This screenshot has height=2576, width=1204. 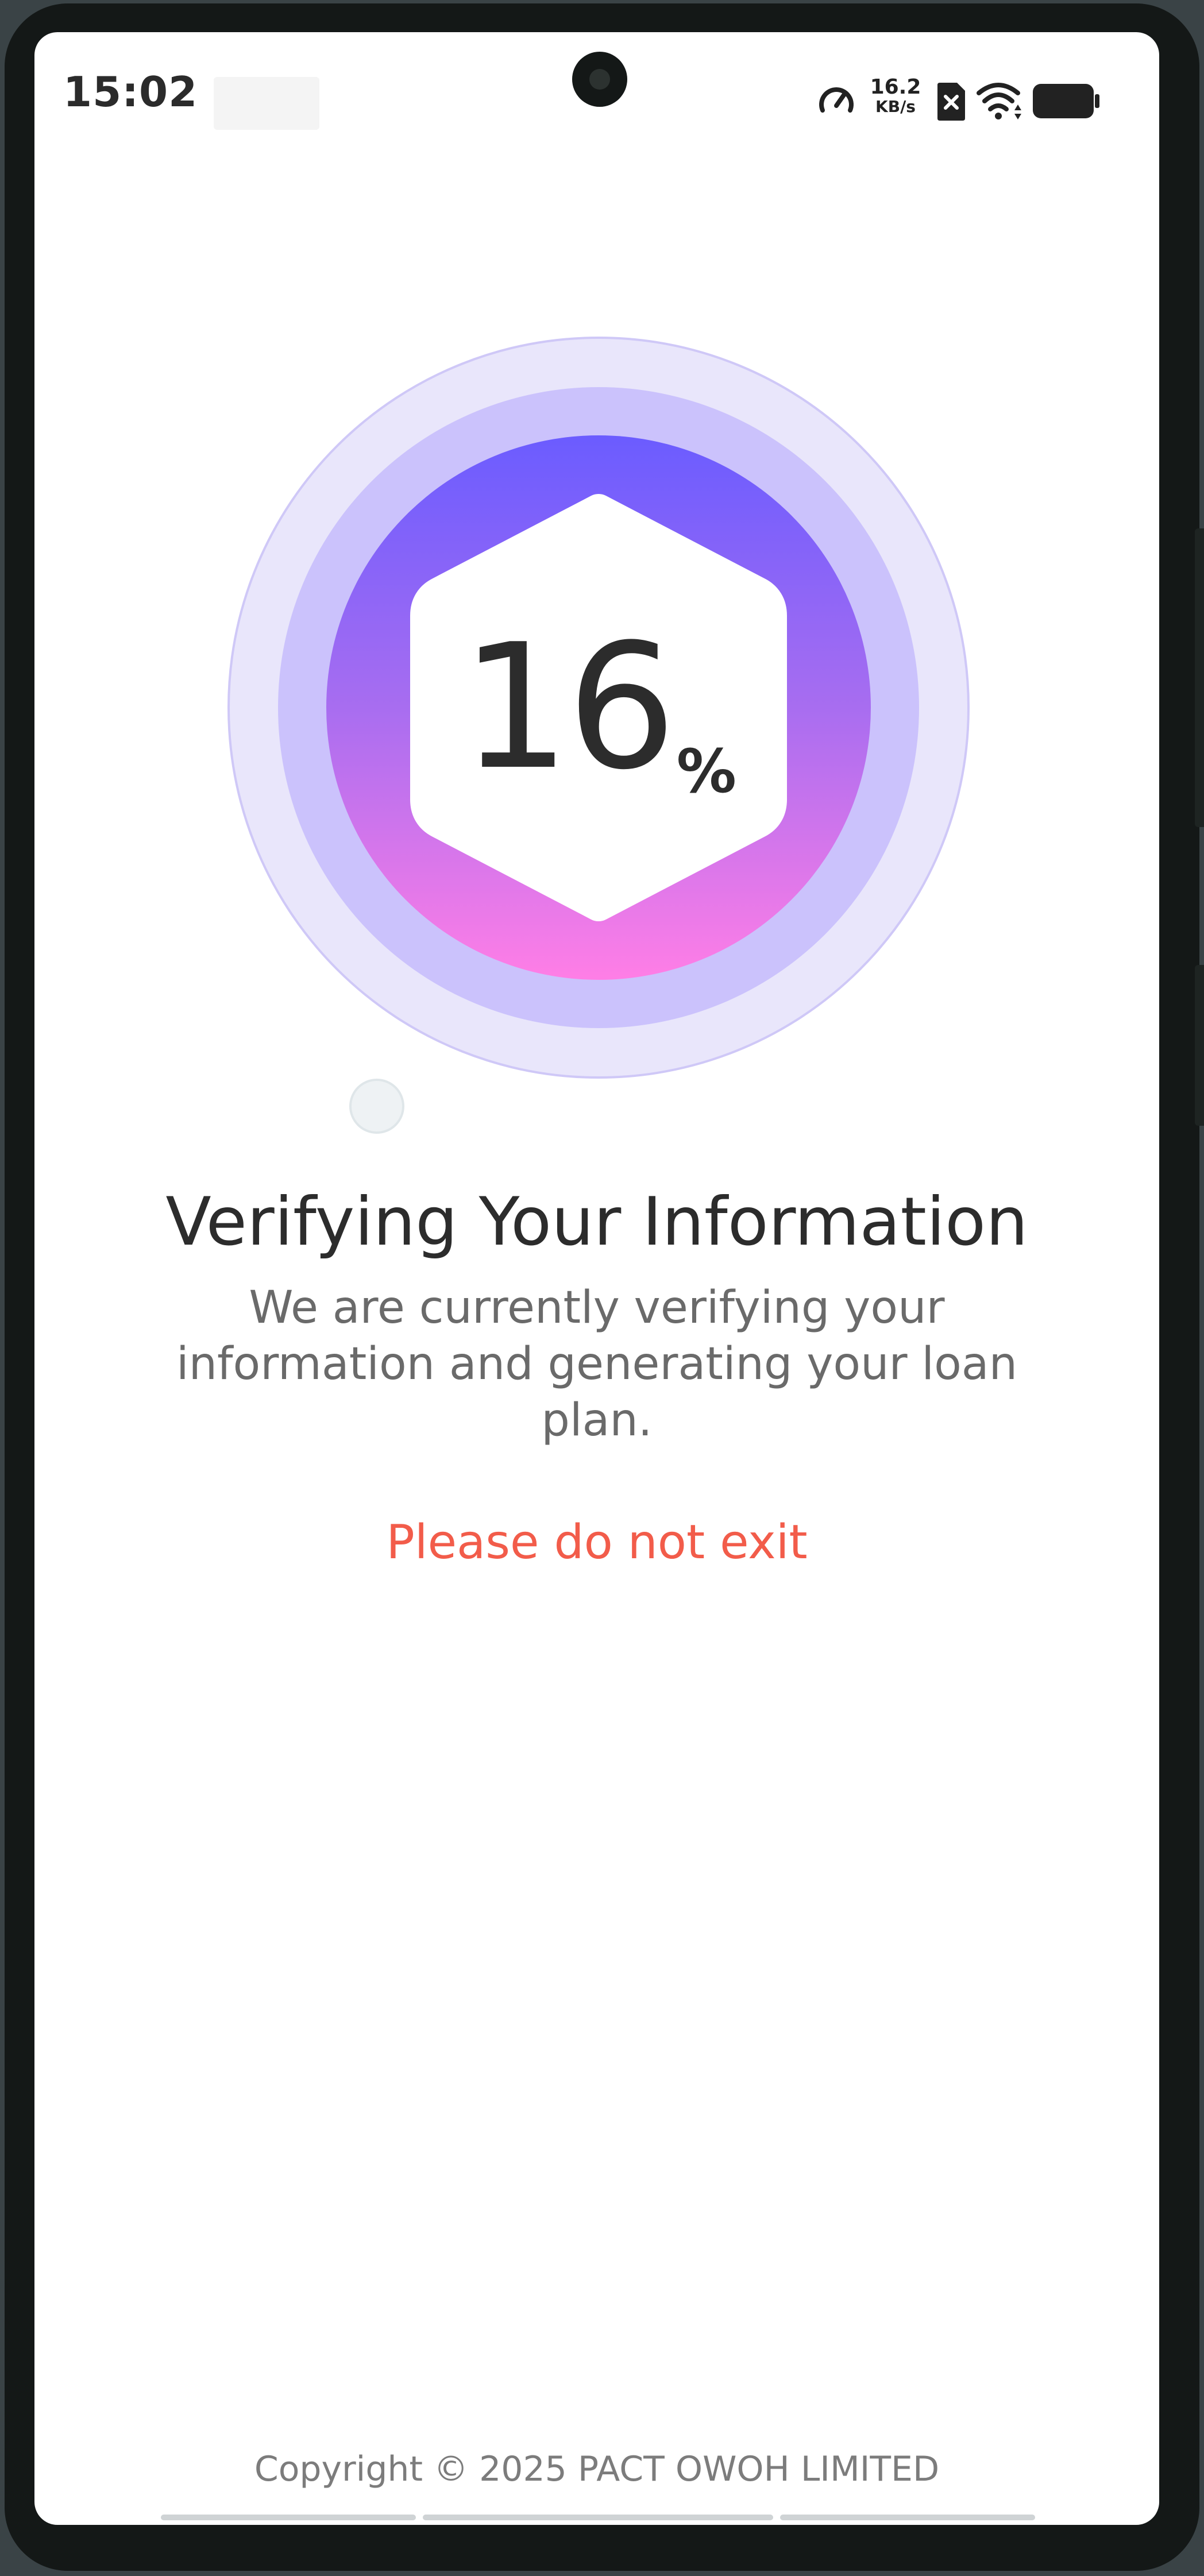 What do you see at coordinates (837, 100) in the screenshot?
I see `speed-gauge-icon` at bounding box center [837, 100].